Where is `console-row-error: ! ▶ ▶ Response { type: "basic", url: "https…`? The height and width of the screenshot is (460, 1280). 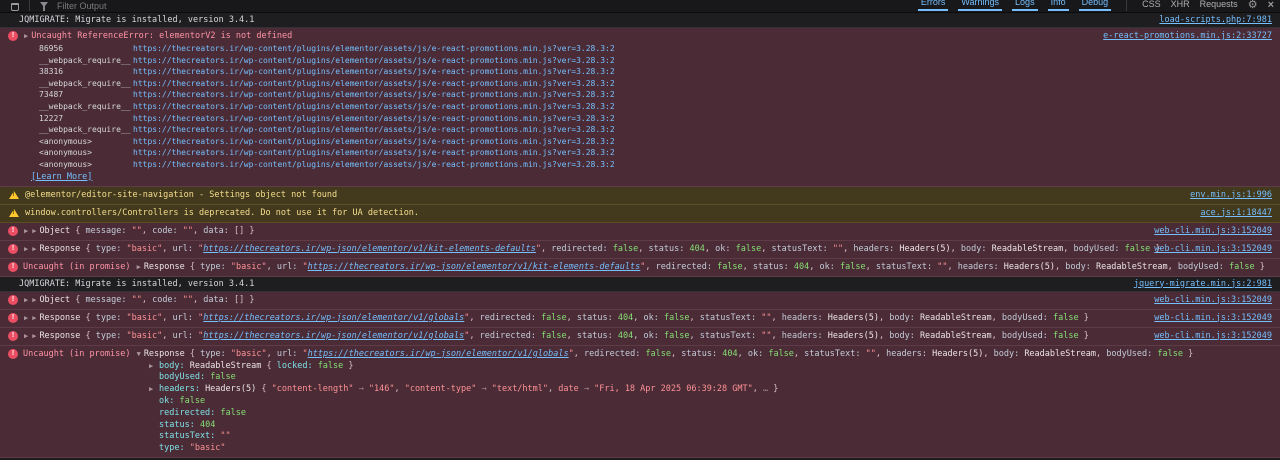 console-row-error: ! ▶ ▶ Response { type: "basic", url: "https… is located at coordinates (640, 336).